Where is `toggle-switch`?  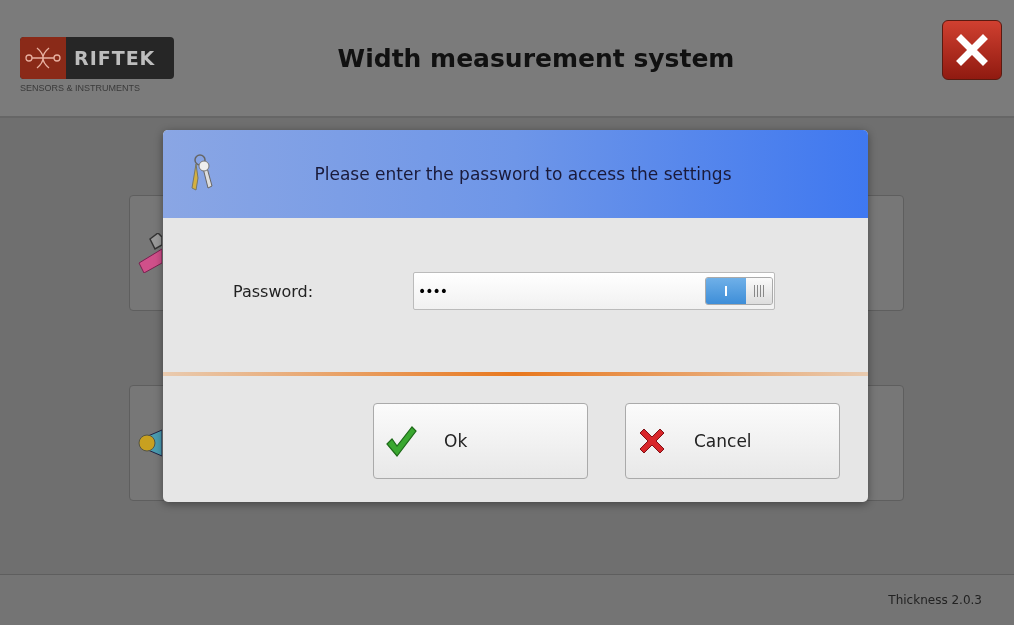
toggle-switch is located at coordinates (739, 291).